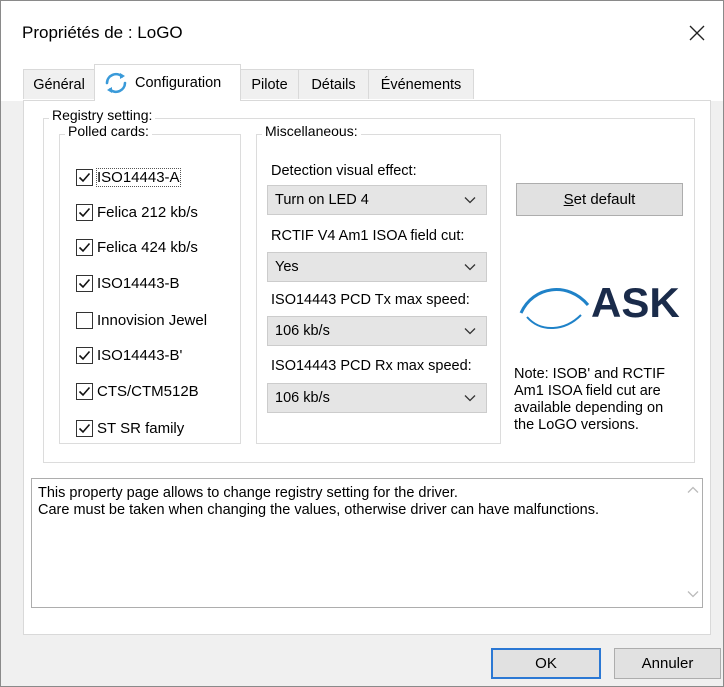 This screenshot has width=724, height=687. I want to click on ask-logo: ASK, so click(599, 304).